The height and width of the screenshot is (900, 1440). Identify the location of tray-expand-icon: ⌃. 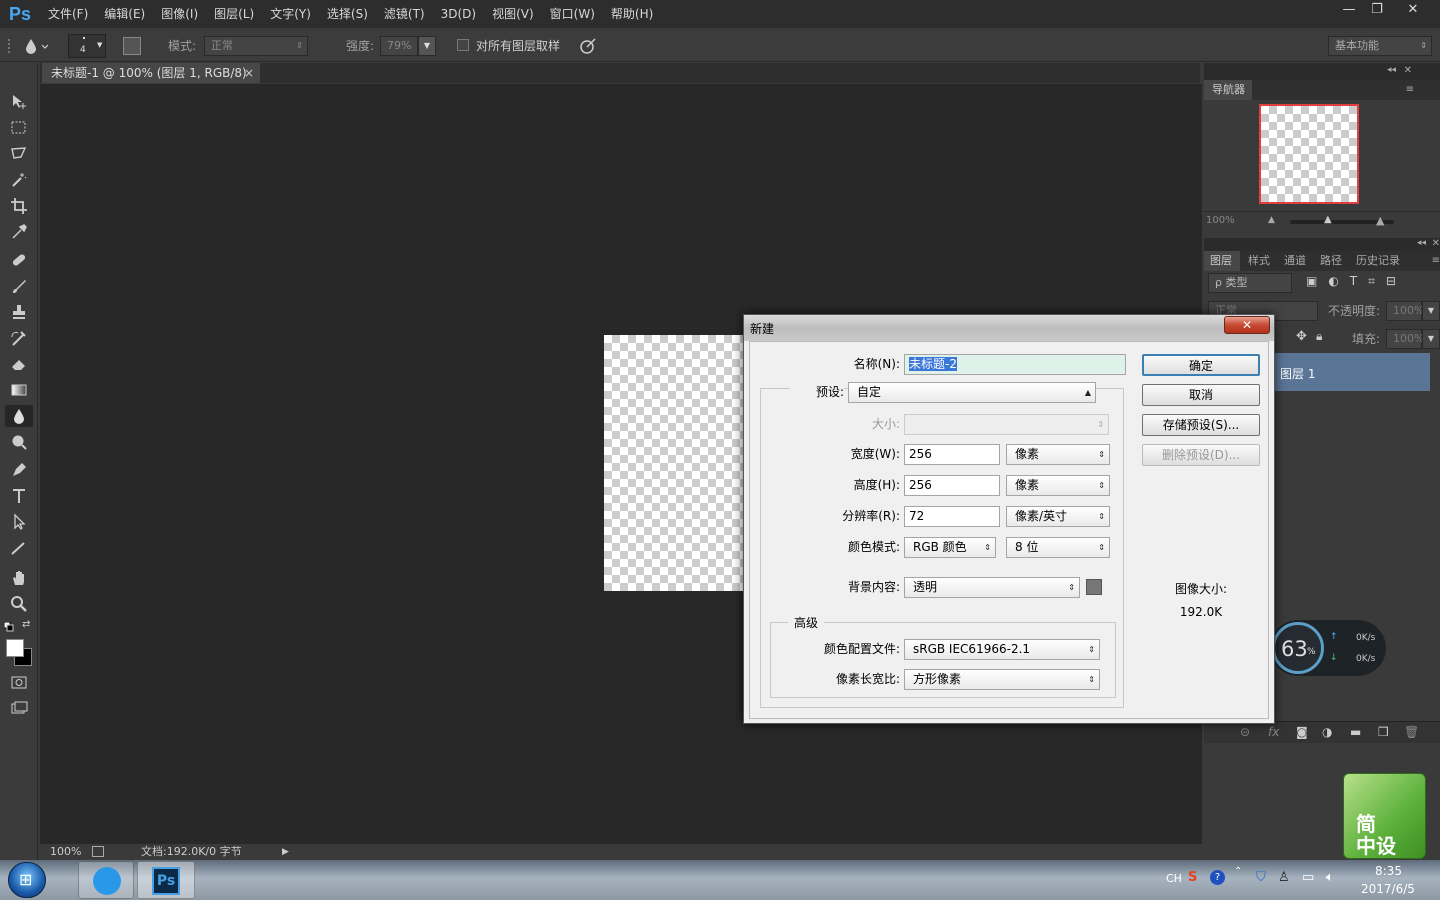
(1238, 871).